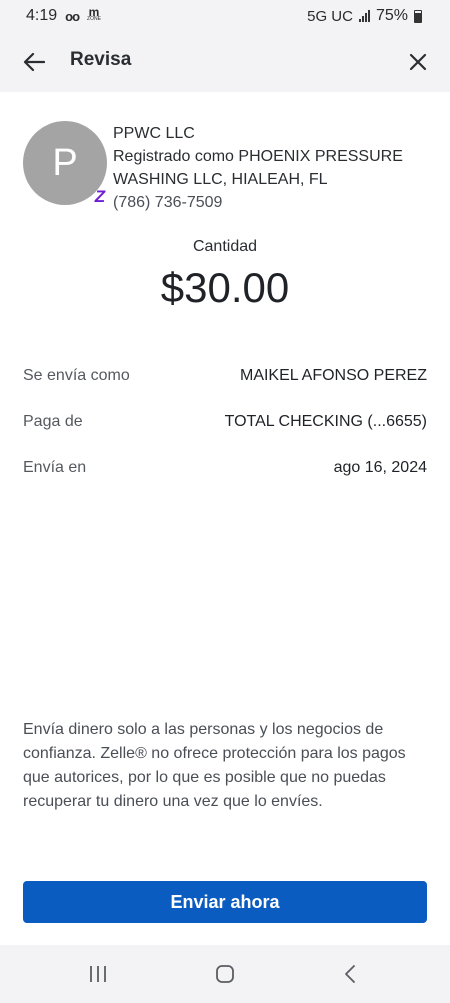  I want to click on detail-value: MAIKEL AFONSO PEREZ, so click(333, 375).